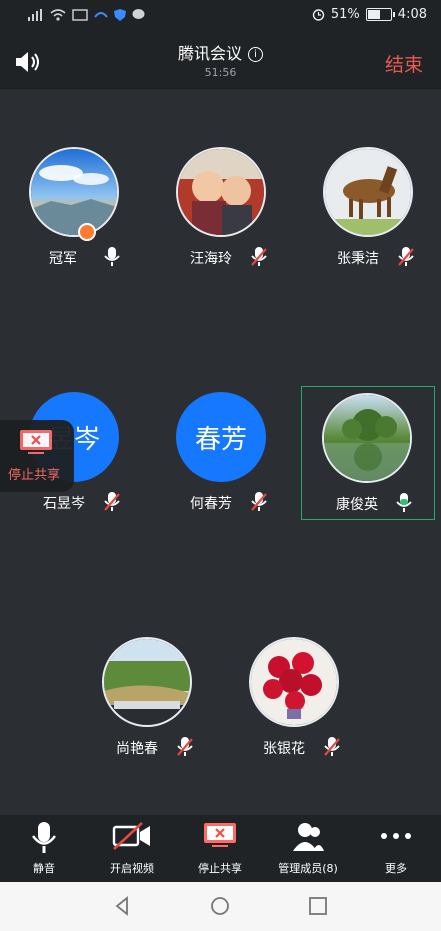 The width and height of the screenshot is (441, 931). I want to click on shield-icon, so click(120, 15).